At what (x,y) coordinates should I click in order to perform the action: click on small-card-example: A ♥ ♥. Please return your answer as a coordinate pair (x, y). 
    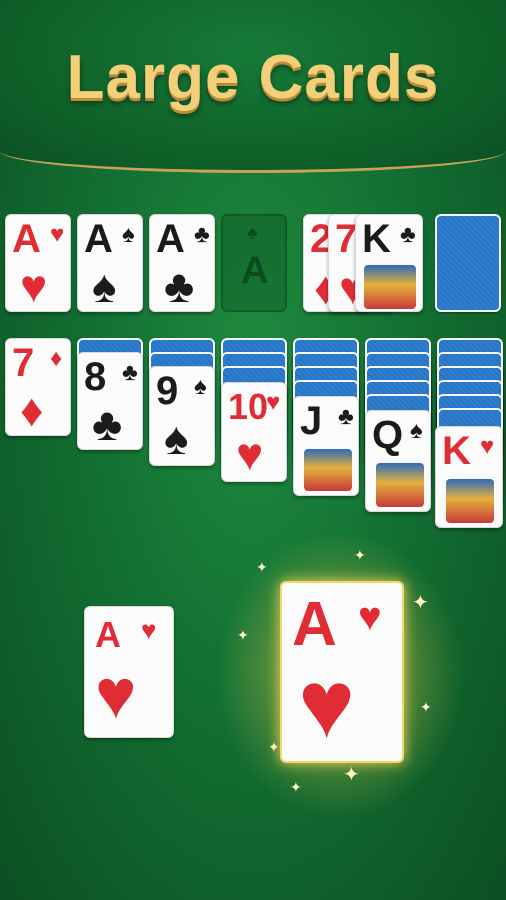
    Looking at the image, I should click on (129, 672).